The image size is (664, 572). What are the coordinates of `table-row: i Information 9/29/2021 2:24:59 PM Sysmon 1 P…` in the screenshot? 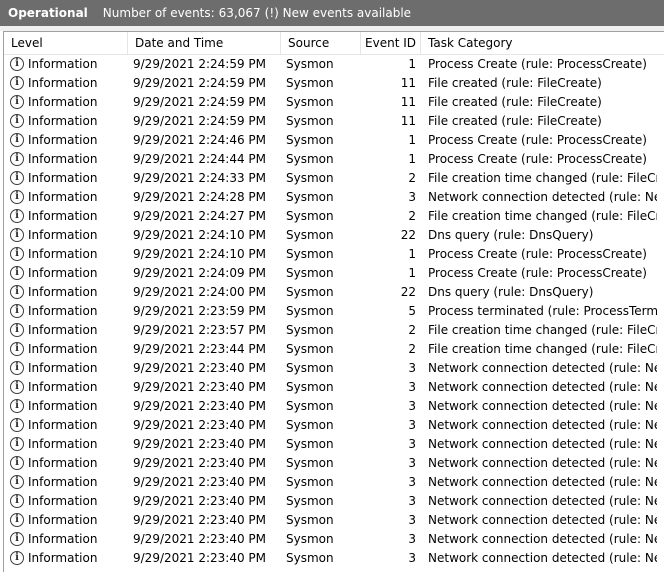 It's located at (334, 64).